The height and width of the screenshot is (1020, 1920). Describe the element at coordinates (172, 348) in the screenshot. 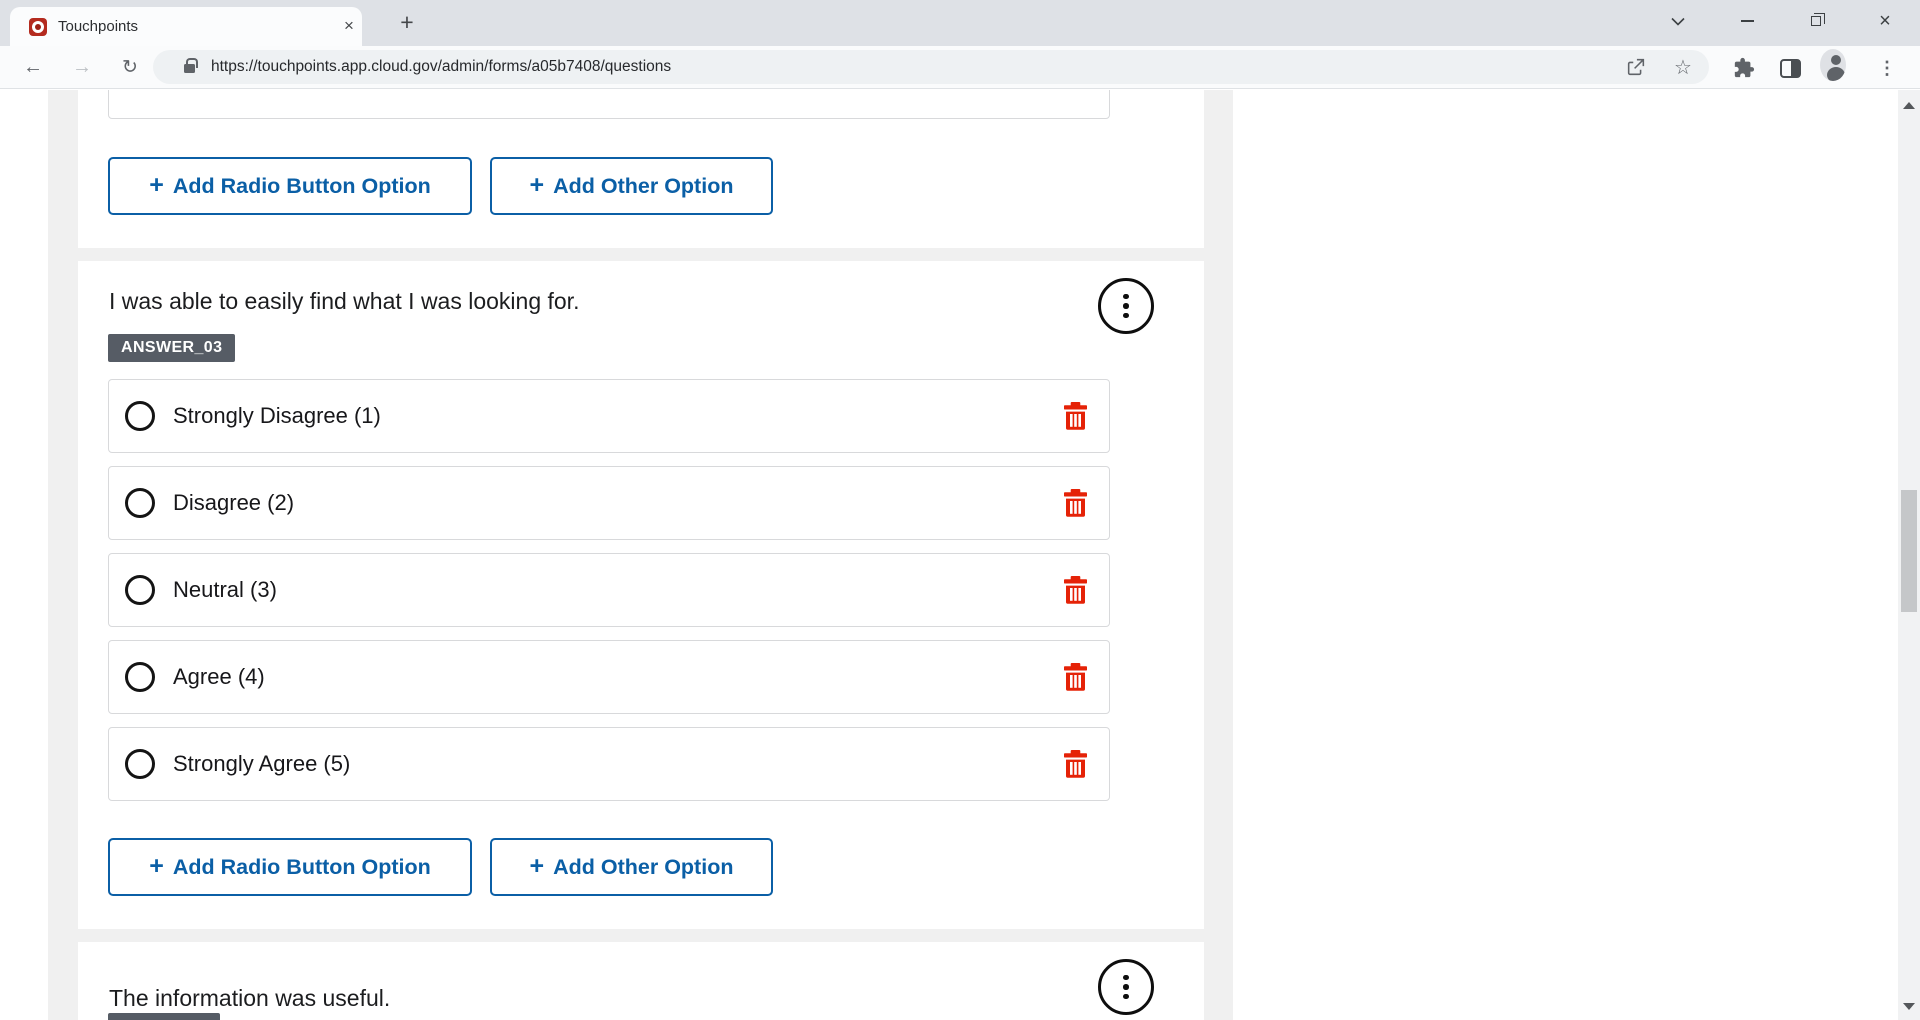

I see `answer-field-badge: ANSWER_03` at that location.